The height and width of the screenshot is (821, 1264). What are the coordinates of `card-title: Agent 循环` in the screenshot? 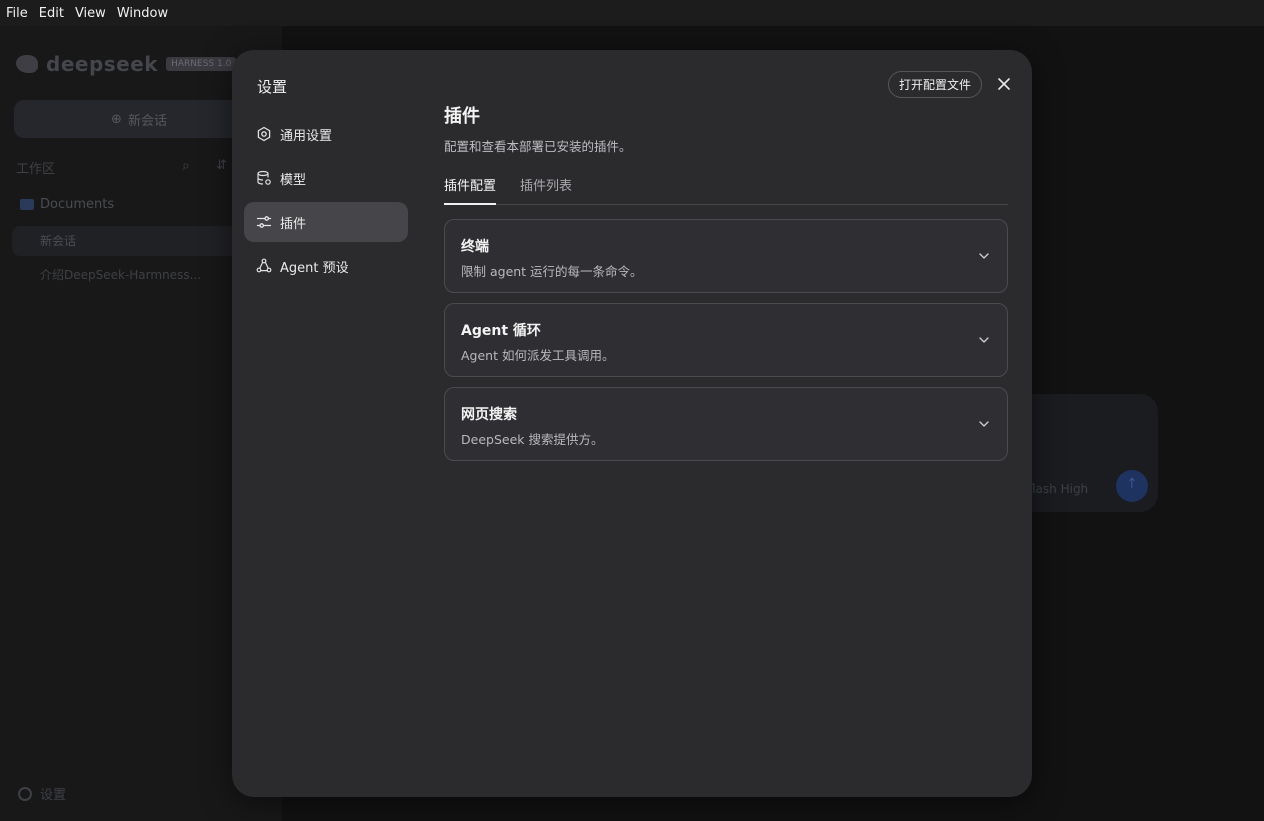 It's located at (501, 331).